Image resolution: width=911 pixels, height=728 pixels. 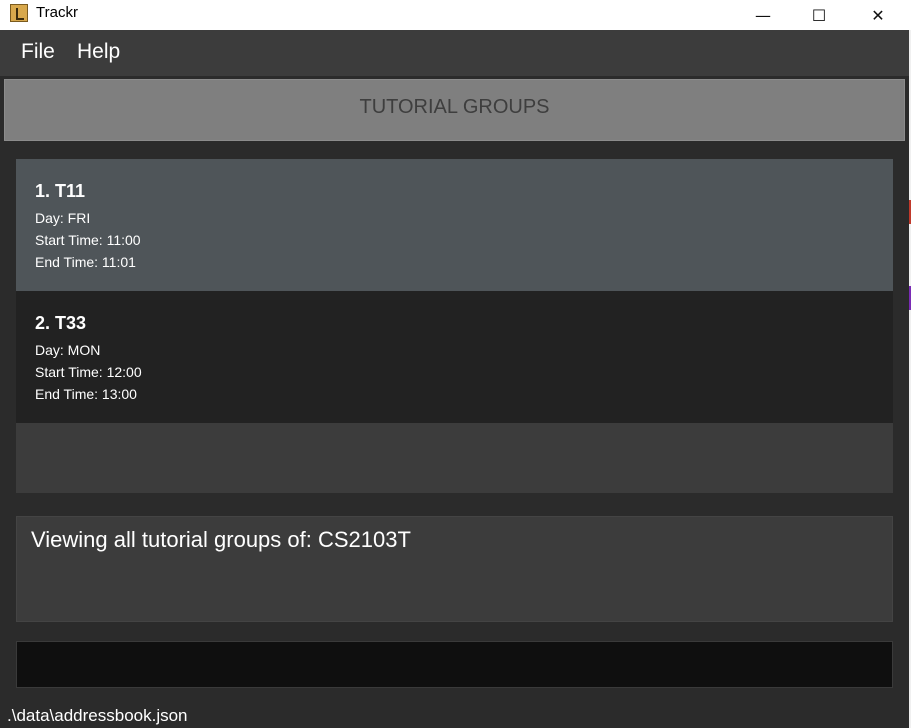 What do you see at coordinates (819, 15) in the screenshot?
I see `maximize-icon: ☐` at bounding box center [819, 15].